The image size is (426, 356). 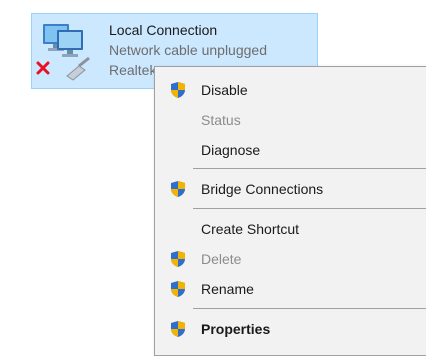 I want to click on menu-item-label: Status, so click(x=221, y=120).